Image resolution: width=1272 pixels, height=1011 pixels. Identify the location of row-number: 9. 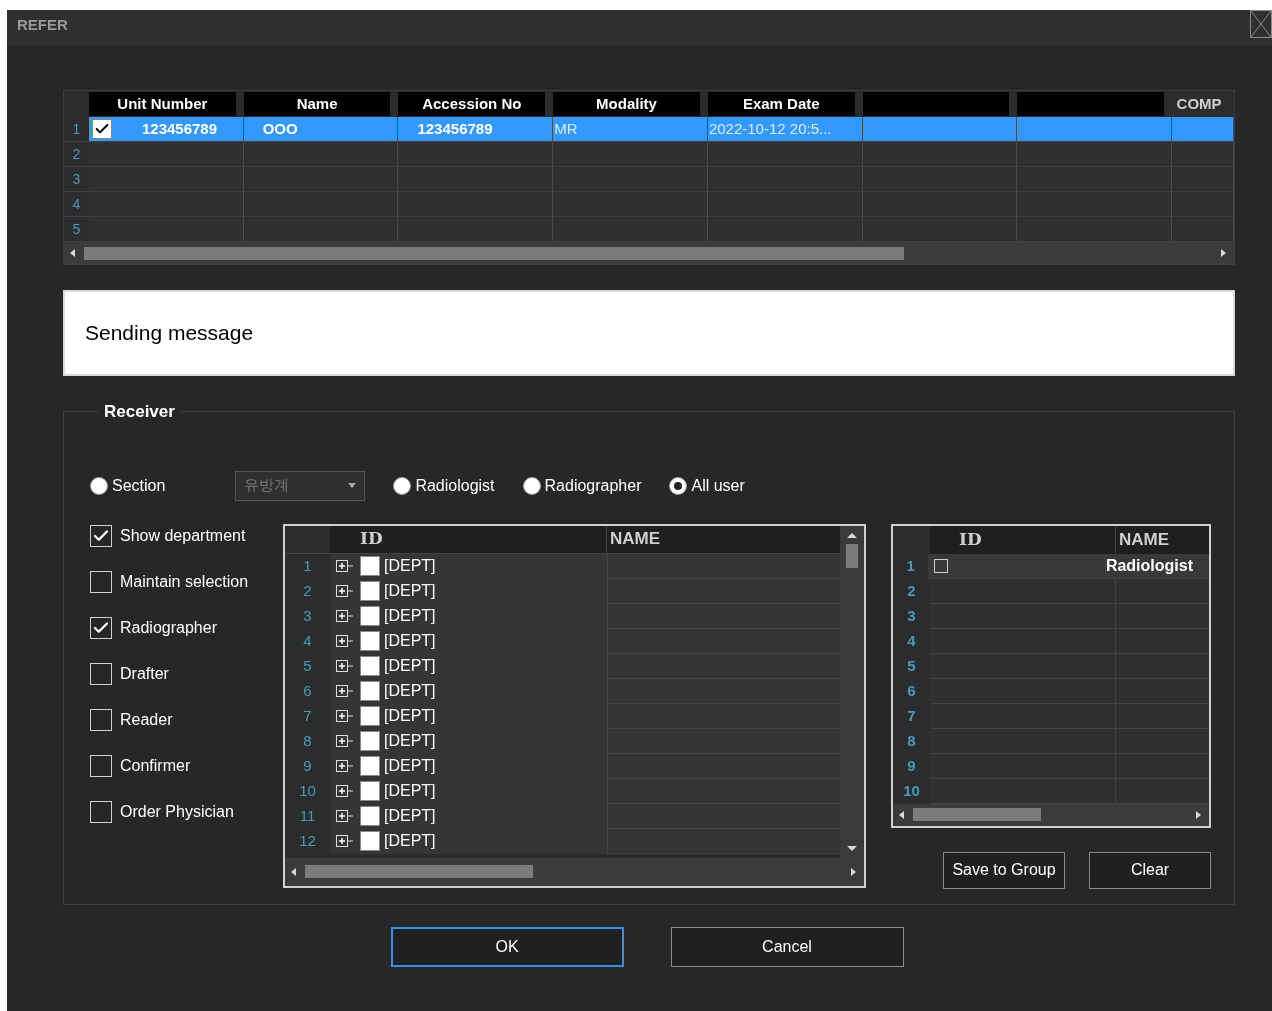
(911, 766).